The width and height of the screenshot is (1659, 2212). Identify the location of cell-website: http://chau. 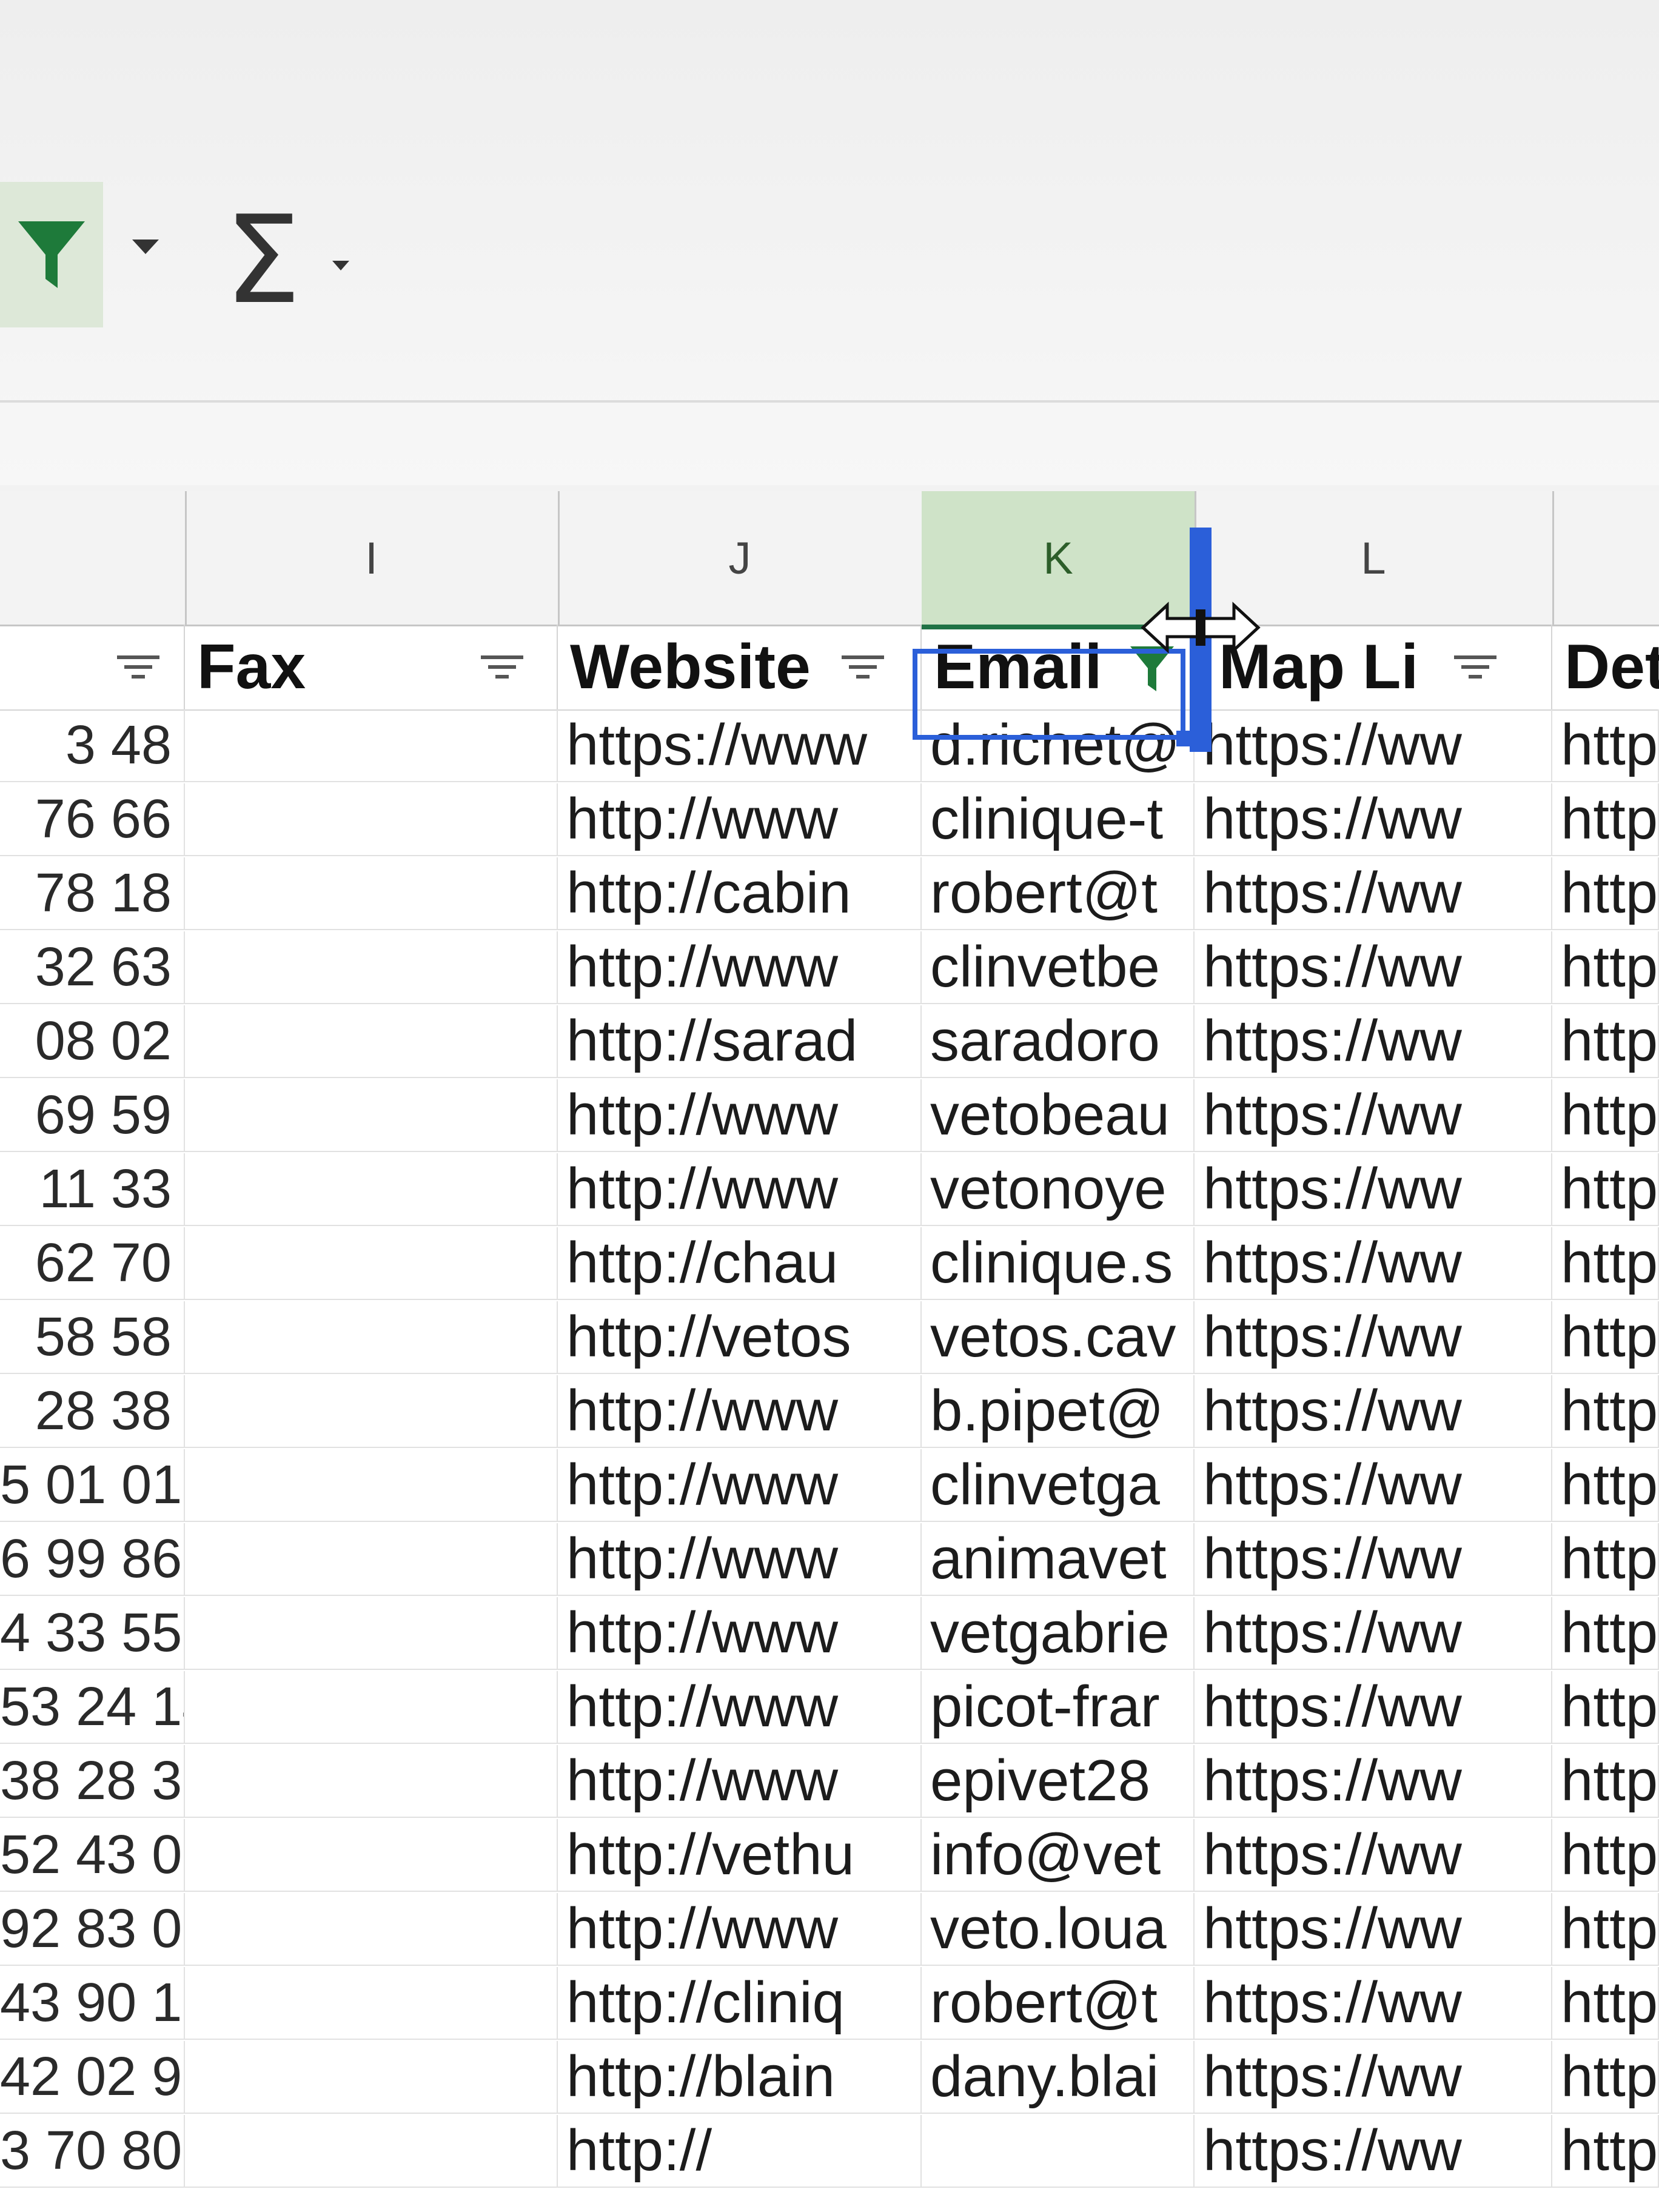
(740, 1263).